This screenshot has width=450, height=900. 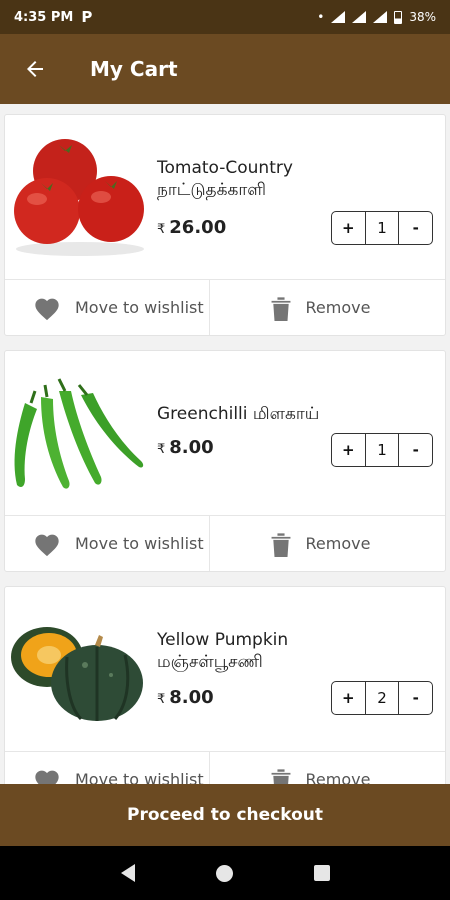 What do you see at coordinates (77, 674) in the screenshot?
I see `pumpkin-image` at bounding box center [77, 674].